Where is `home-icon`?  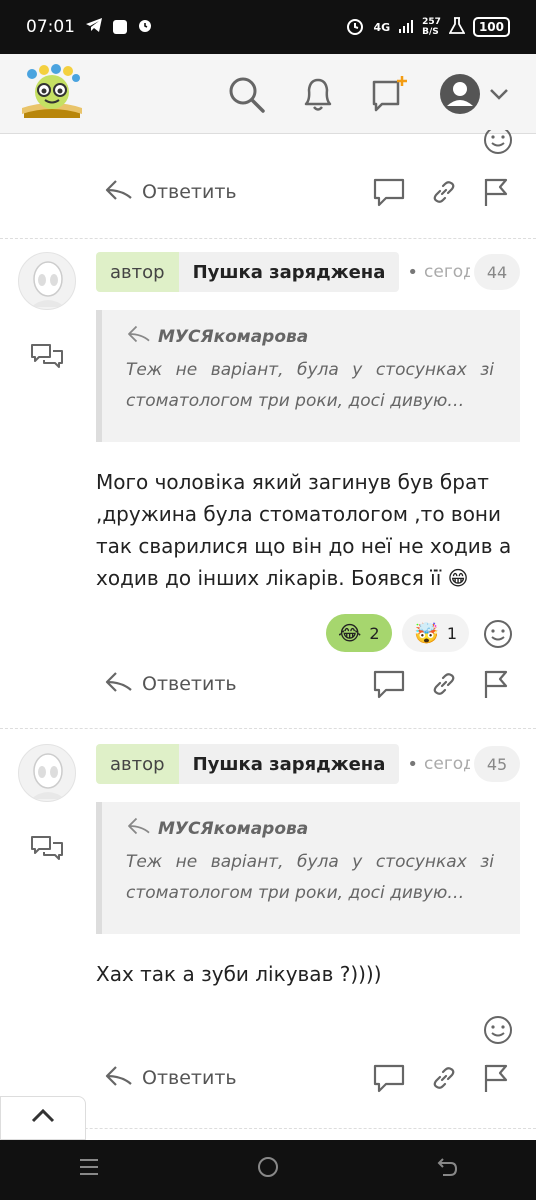
home-icon is located at coordinates (268, 1170).